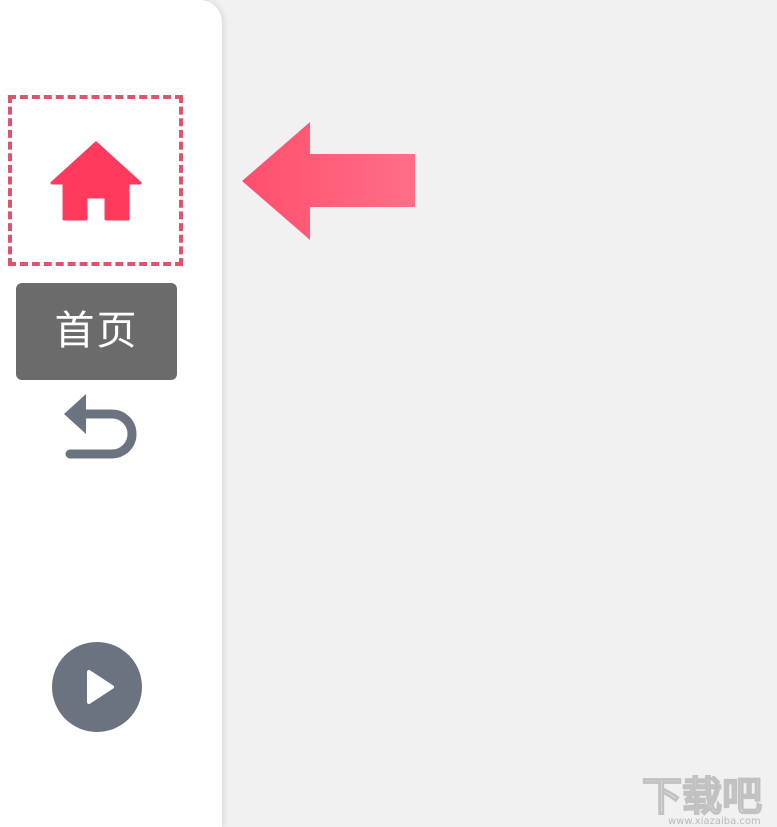 The image size is (777, 827). What do you see at coordinates (714, 821) in the screenshot?
I see `watermark-url: www.xiazaiba.com` at bounding box center [714, 821].